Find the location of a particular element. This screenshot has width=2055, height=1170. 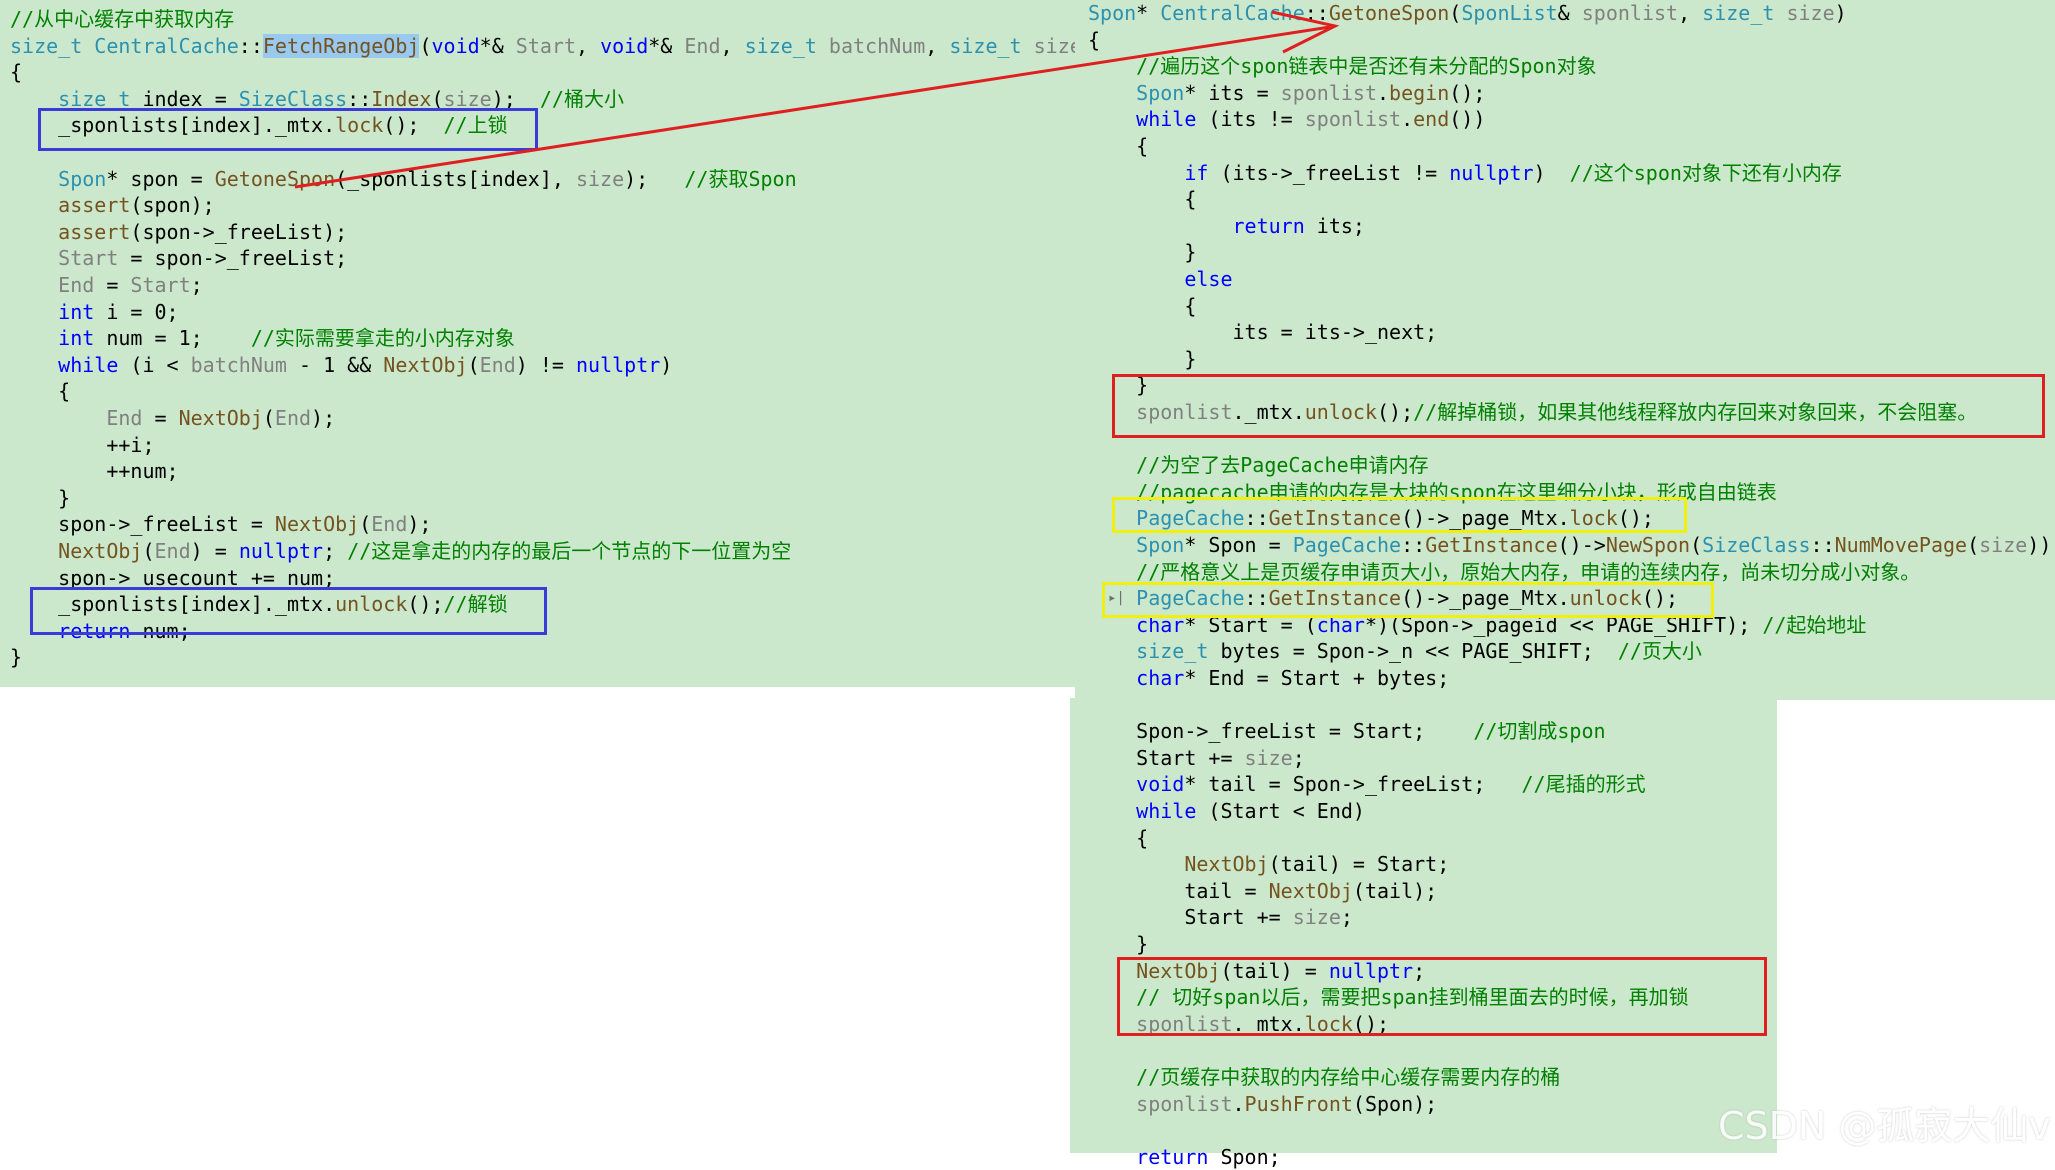

arrow-line is located at coordinates (812, 107).